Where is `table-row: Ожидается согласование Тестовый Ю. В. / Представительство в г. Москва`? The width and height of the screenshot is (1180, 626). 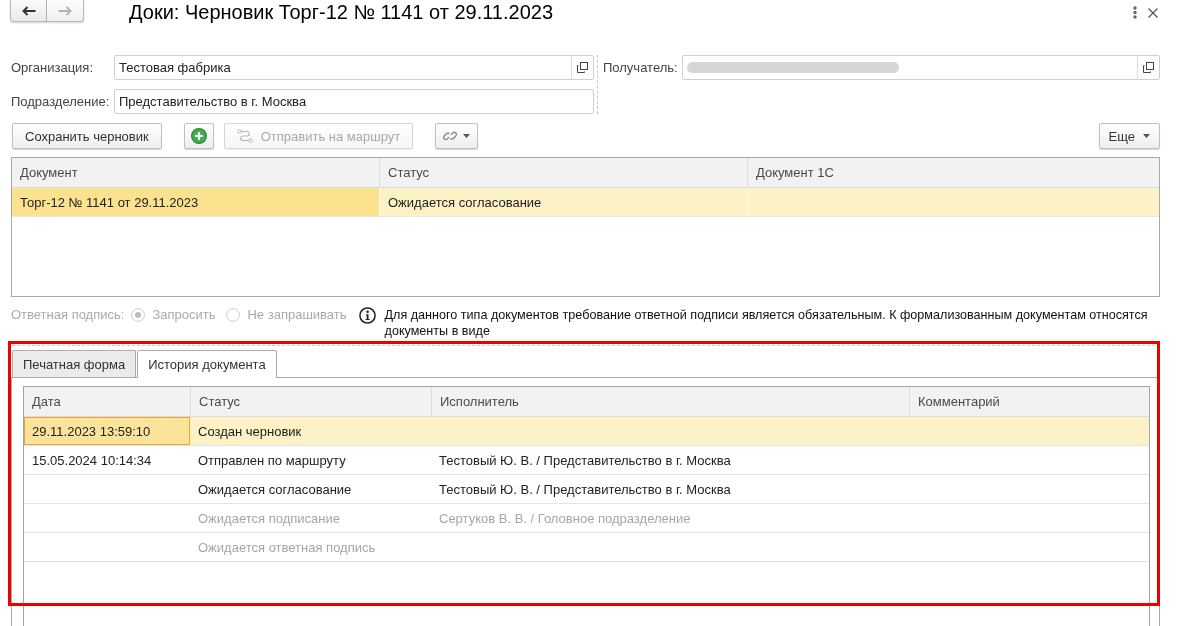
table-row: Ожидается согласование Тестовый Ю. В. / Представительство в г. Москва is located at coordinates (586, 489).